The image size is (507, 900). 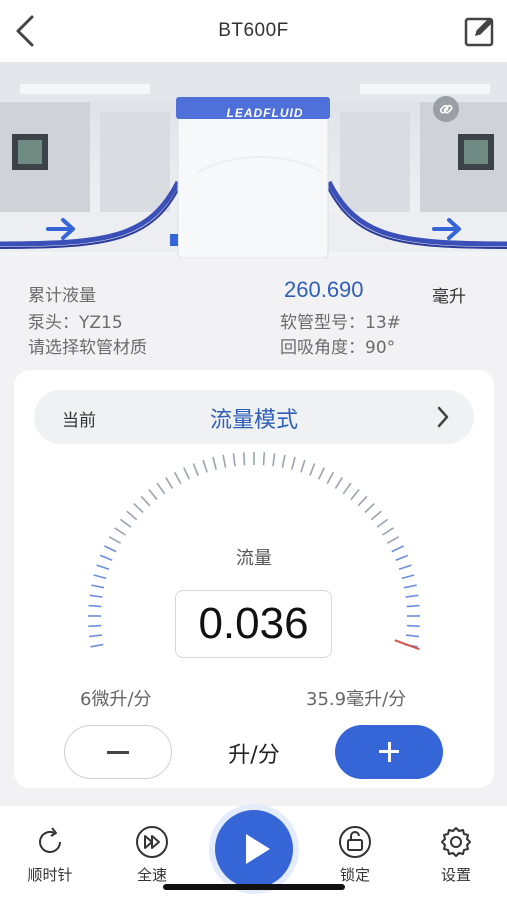 What do you see at coordinates (50, 859) in the screenshot?
I see `direction-button: 顺时针` at bounding box center [50, 859].